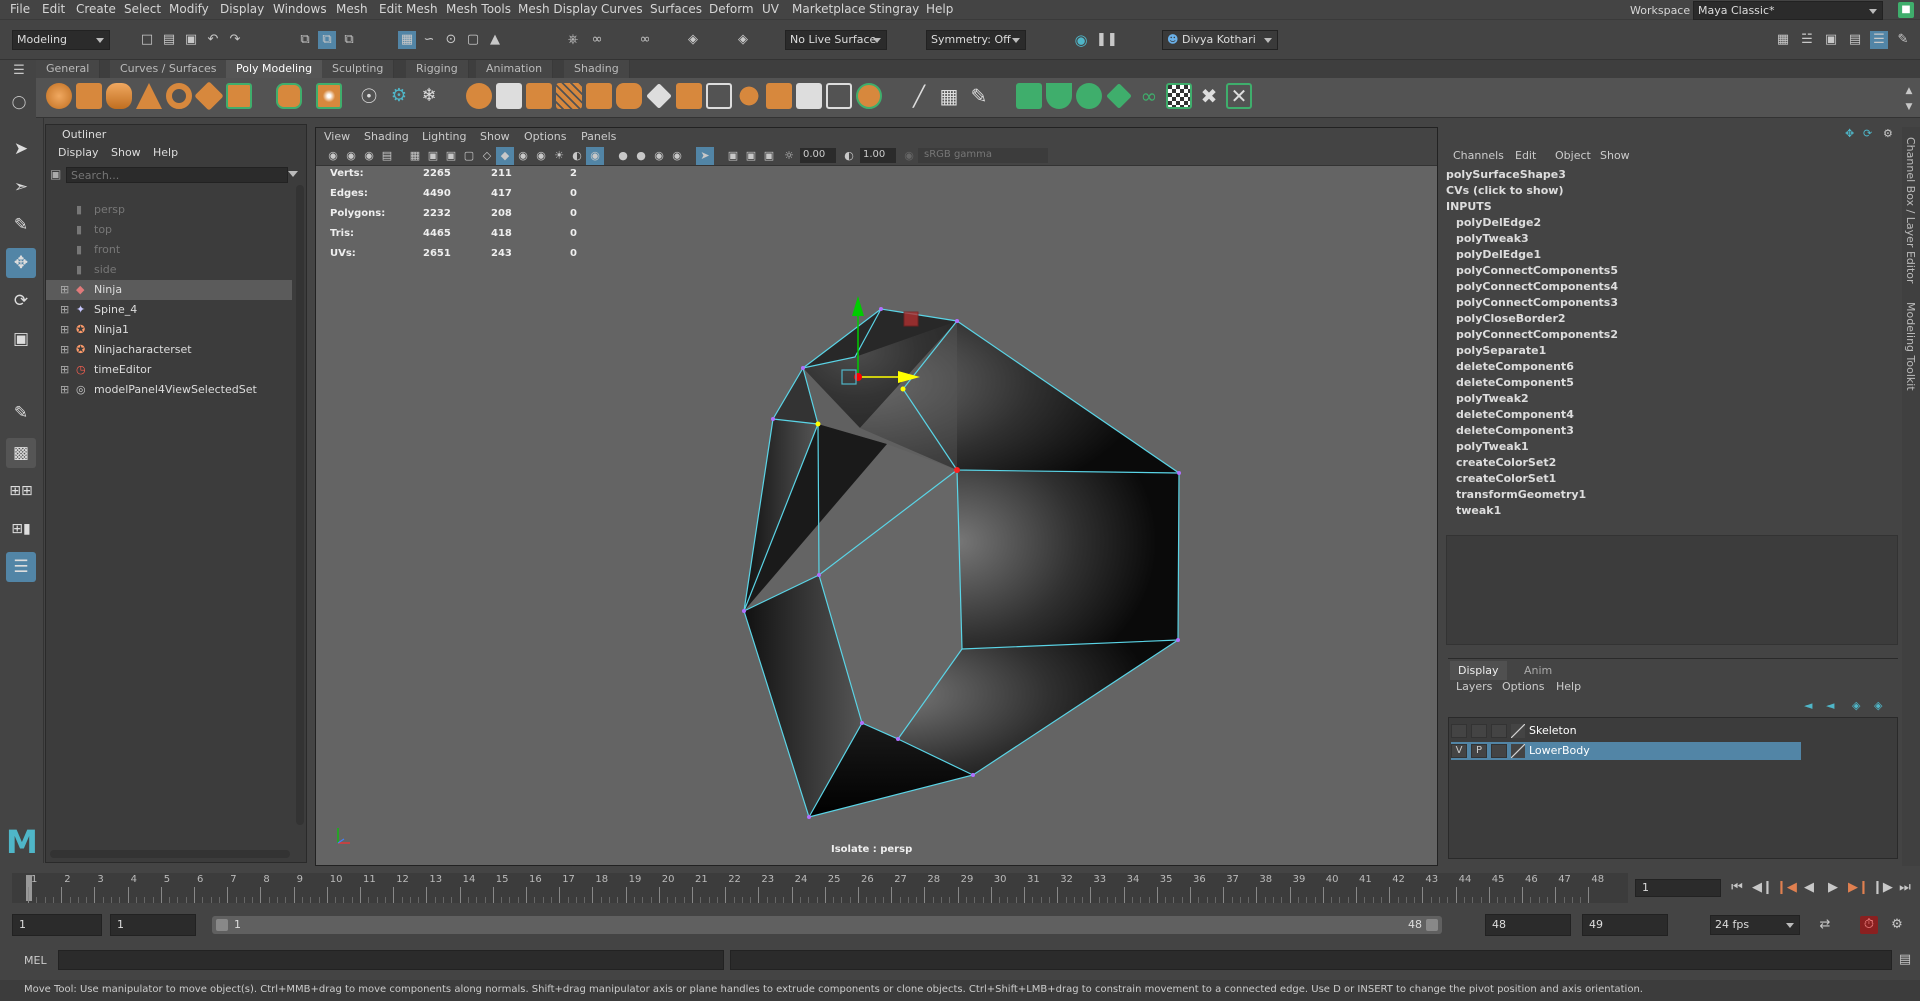  Describe the element at coordinates (827, 925) in the screenshot. I see `range-bar: 1 48` at that location.